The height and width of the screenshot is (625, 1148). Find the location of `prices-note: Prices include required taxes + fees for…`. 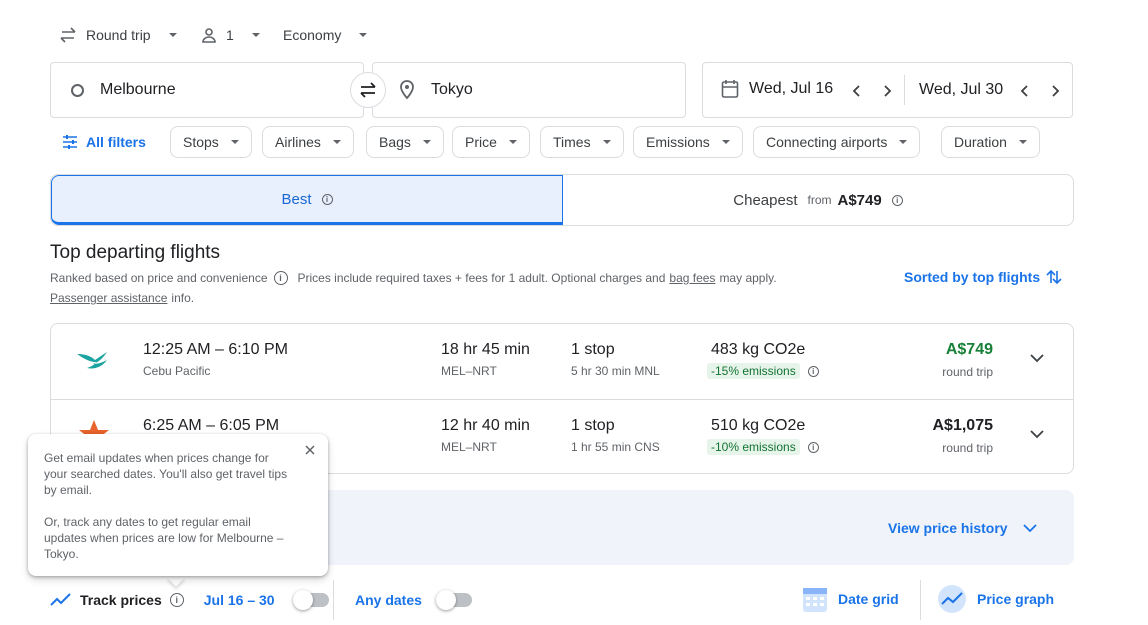

prices-note: Prices include required taxes + fees for… is located at coordinates (481, 278).